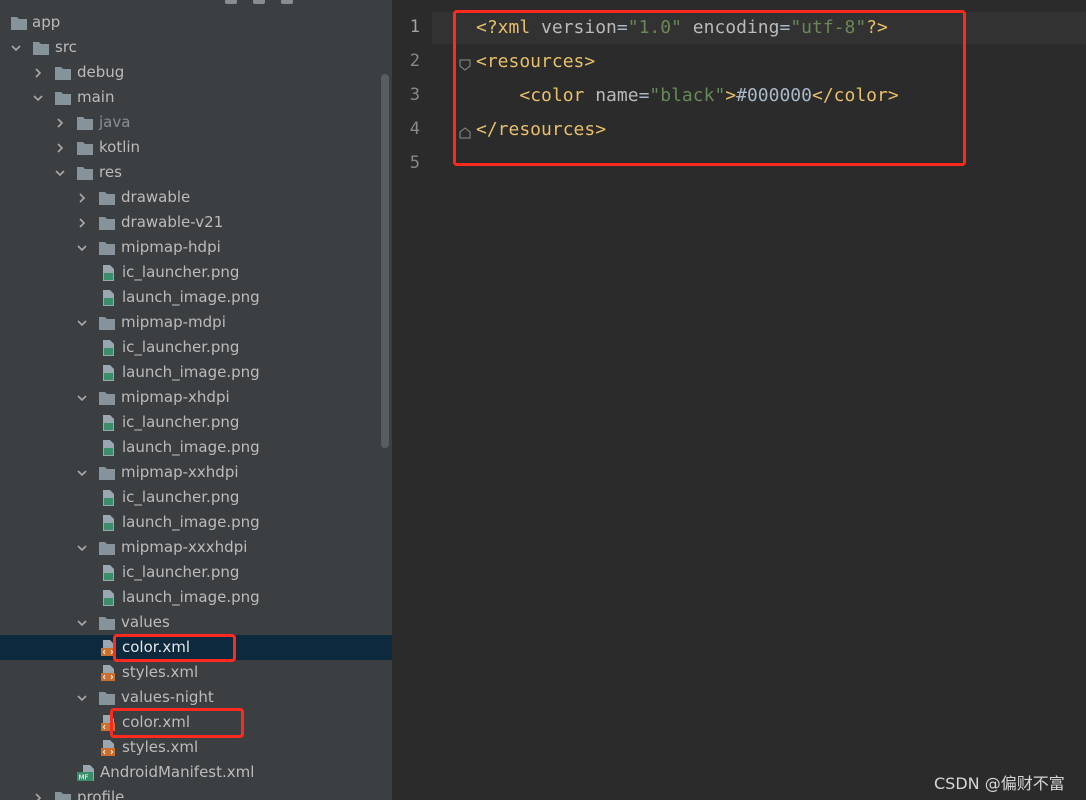 The height and width of the screenshot is (800, 1086). What do you see at coordinates (196, 172) in the screenshot?
I see `tree-item: res` at bounding box center [196, 172].